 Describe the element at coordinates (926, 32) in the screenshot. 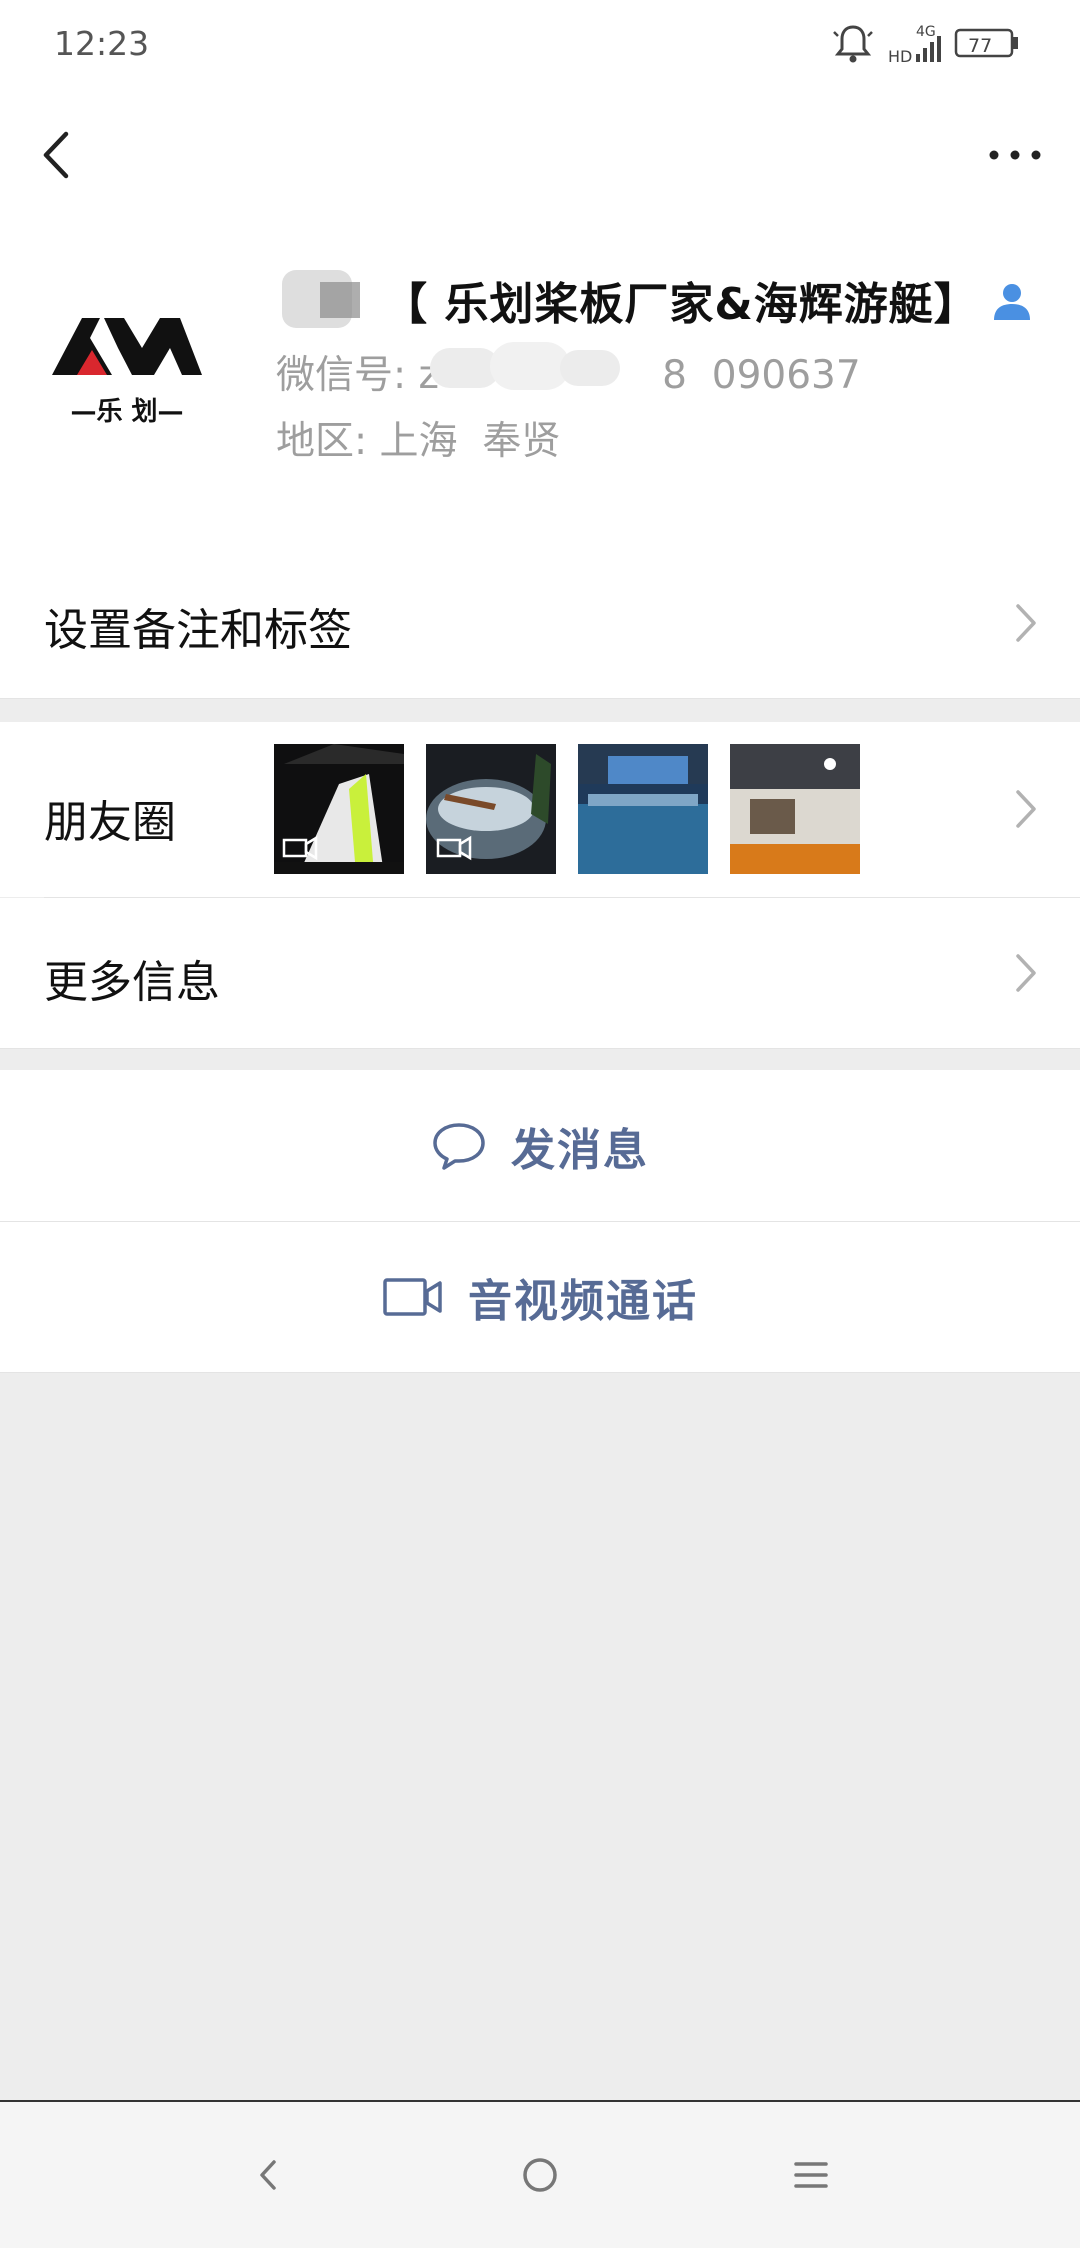

I see `network-type-label: 4G` at that location.